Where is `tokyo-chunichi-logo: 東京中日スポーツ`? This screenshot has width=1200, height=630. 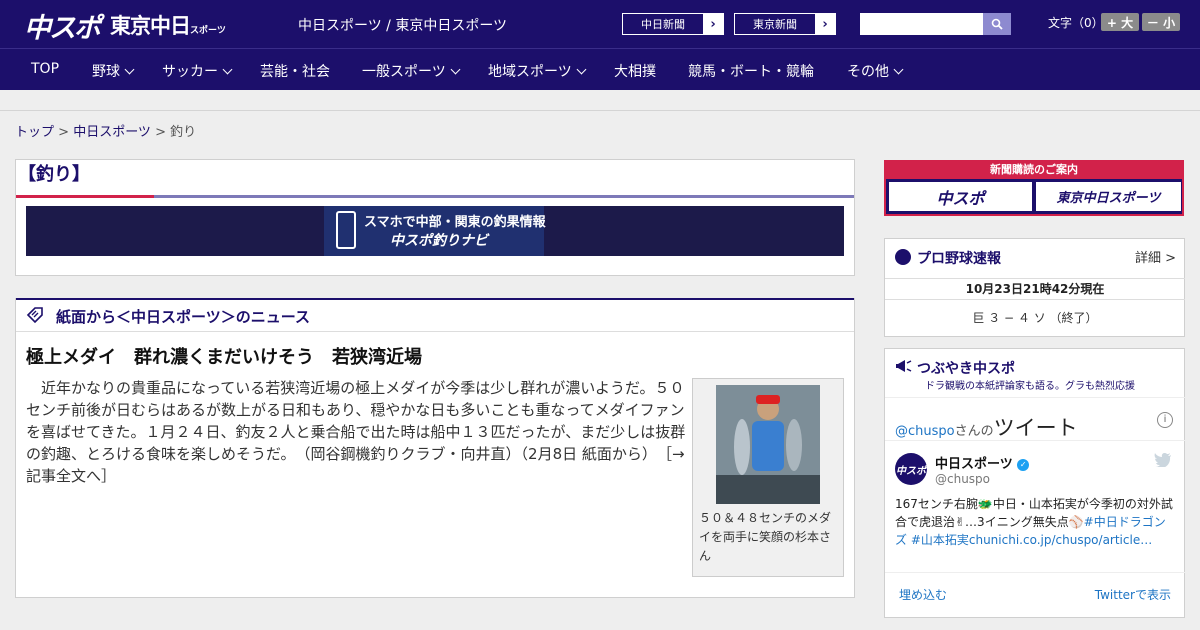 tokyo-chunichi-logo: 東京中日スポーツ is located at coordinates (168, 25).